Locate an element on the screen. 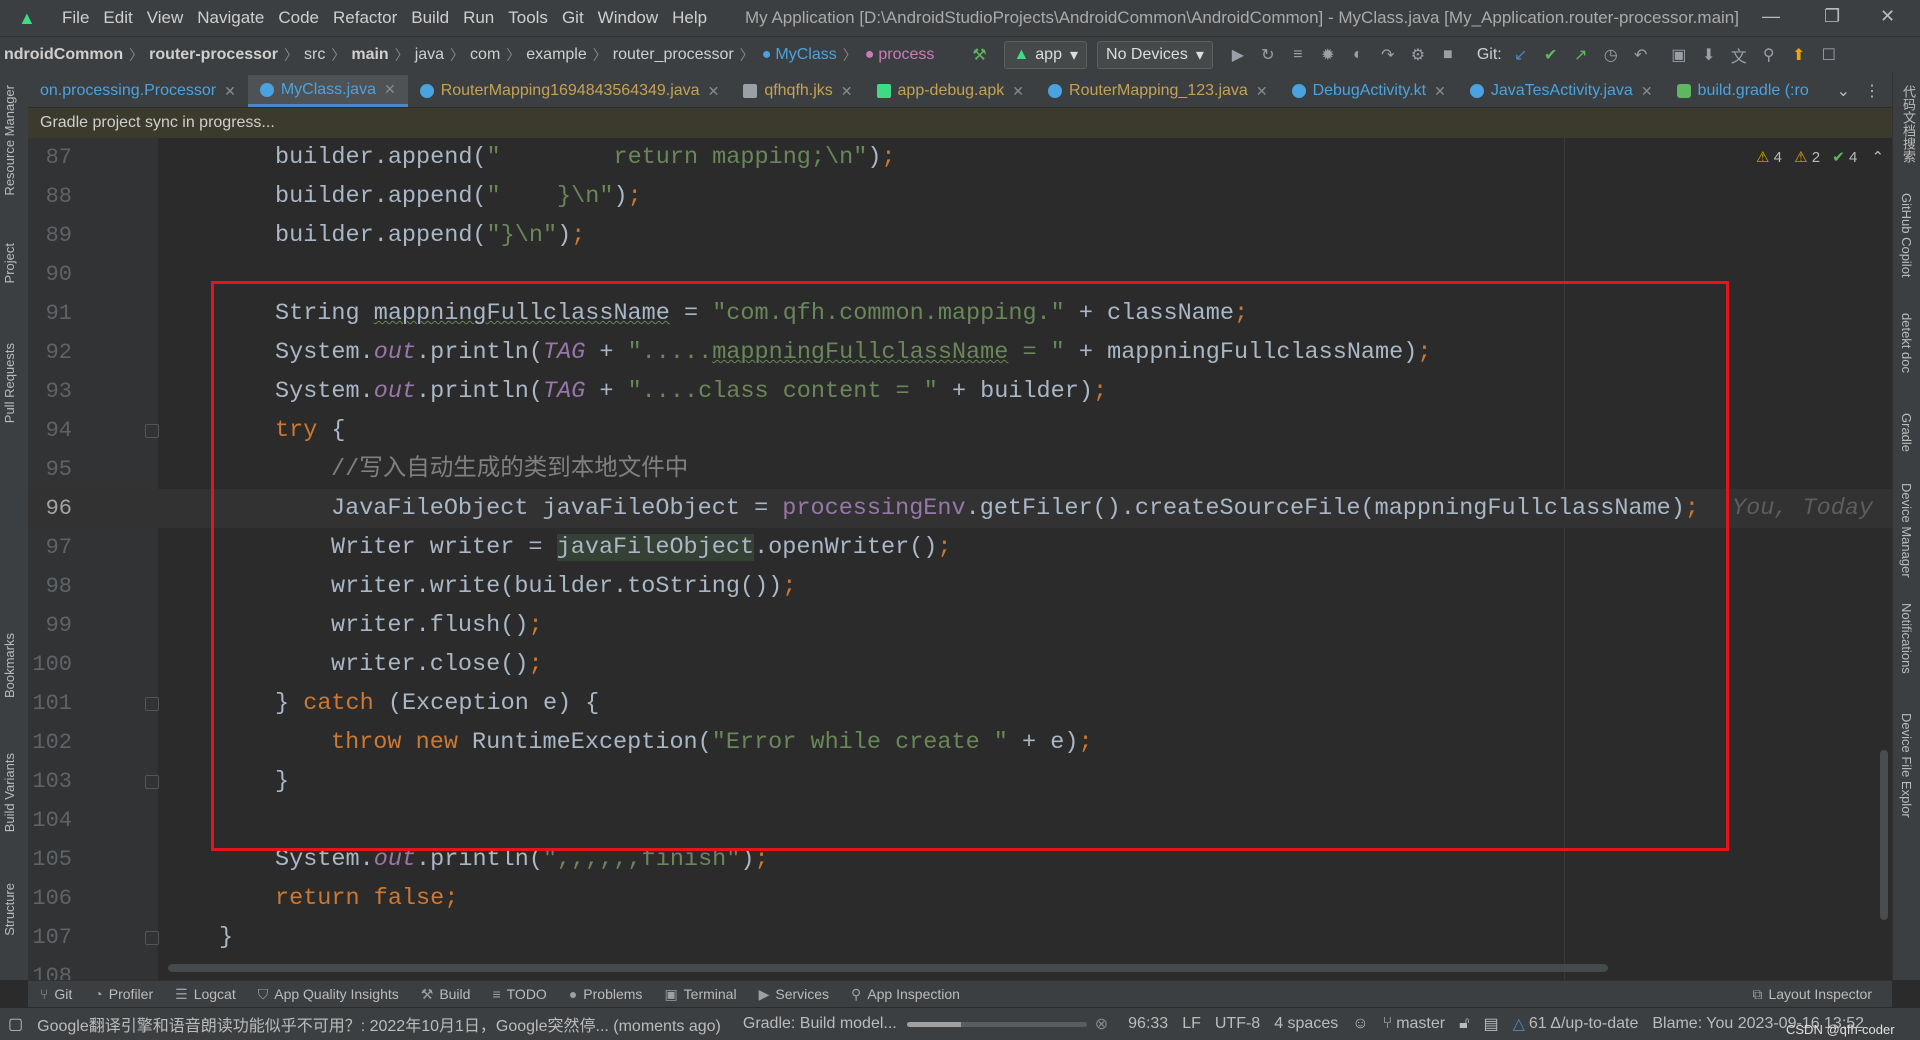 The height and width of the screenshot is (1040, 1920). tool-resource-manager: Resource Manager is located at coordinates (9, 140).